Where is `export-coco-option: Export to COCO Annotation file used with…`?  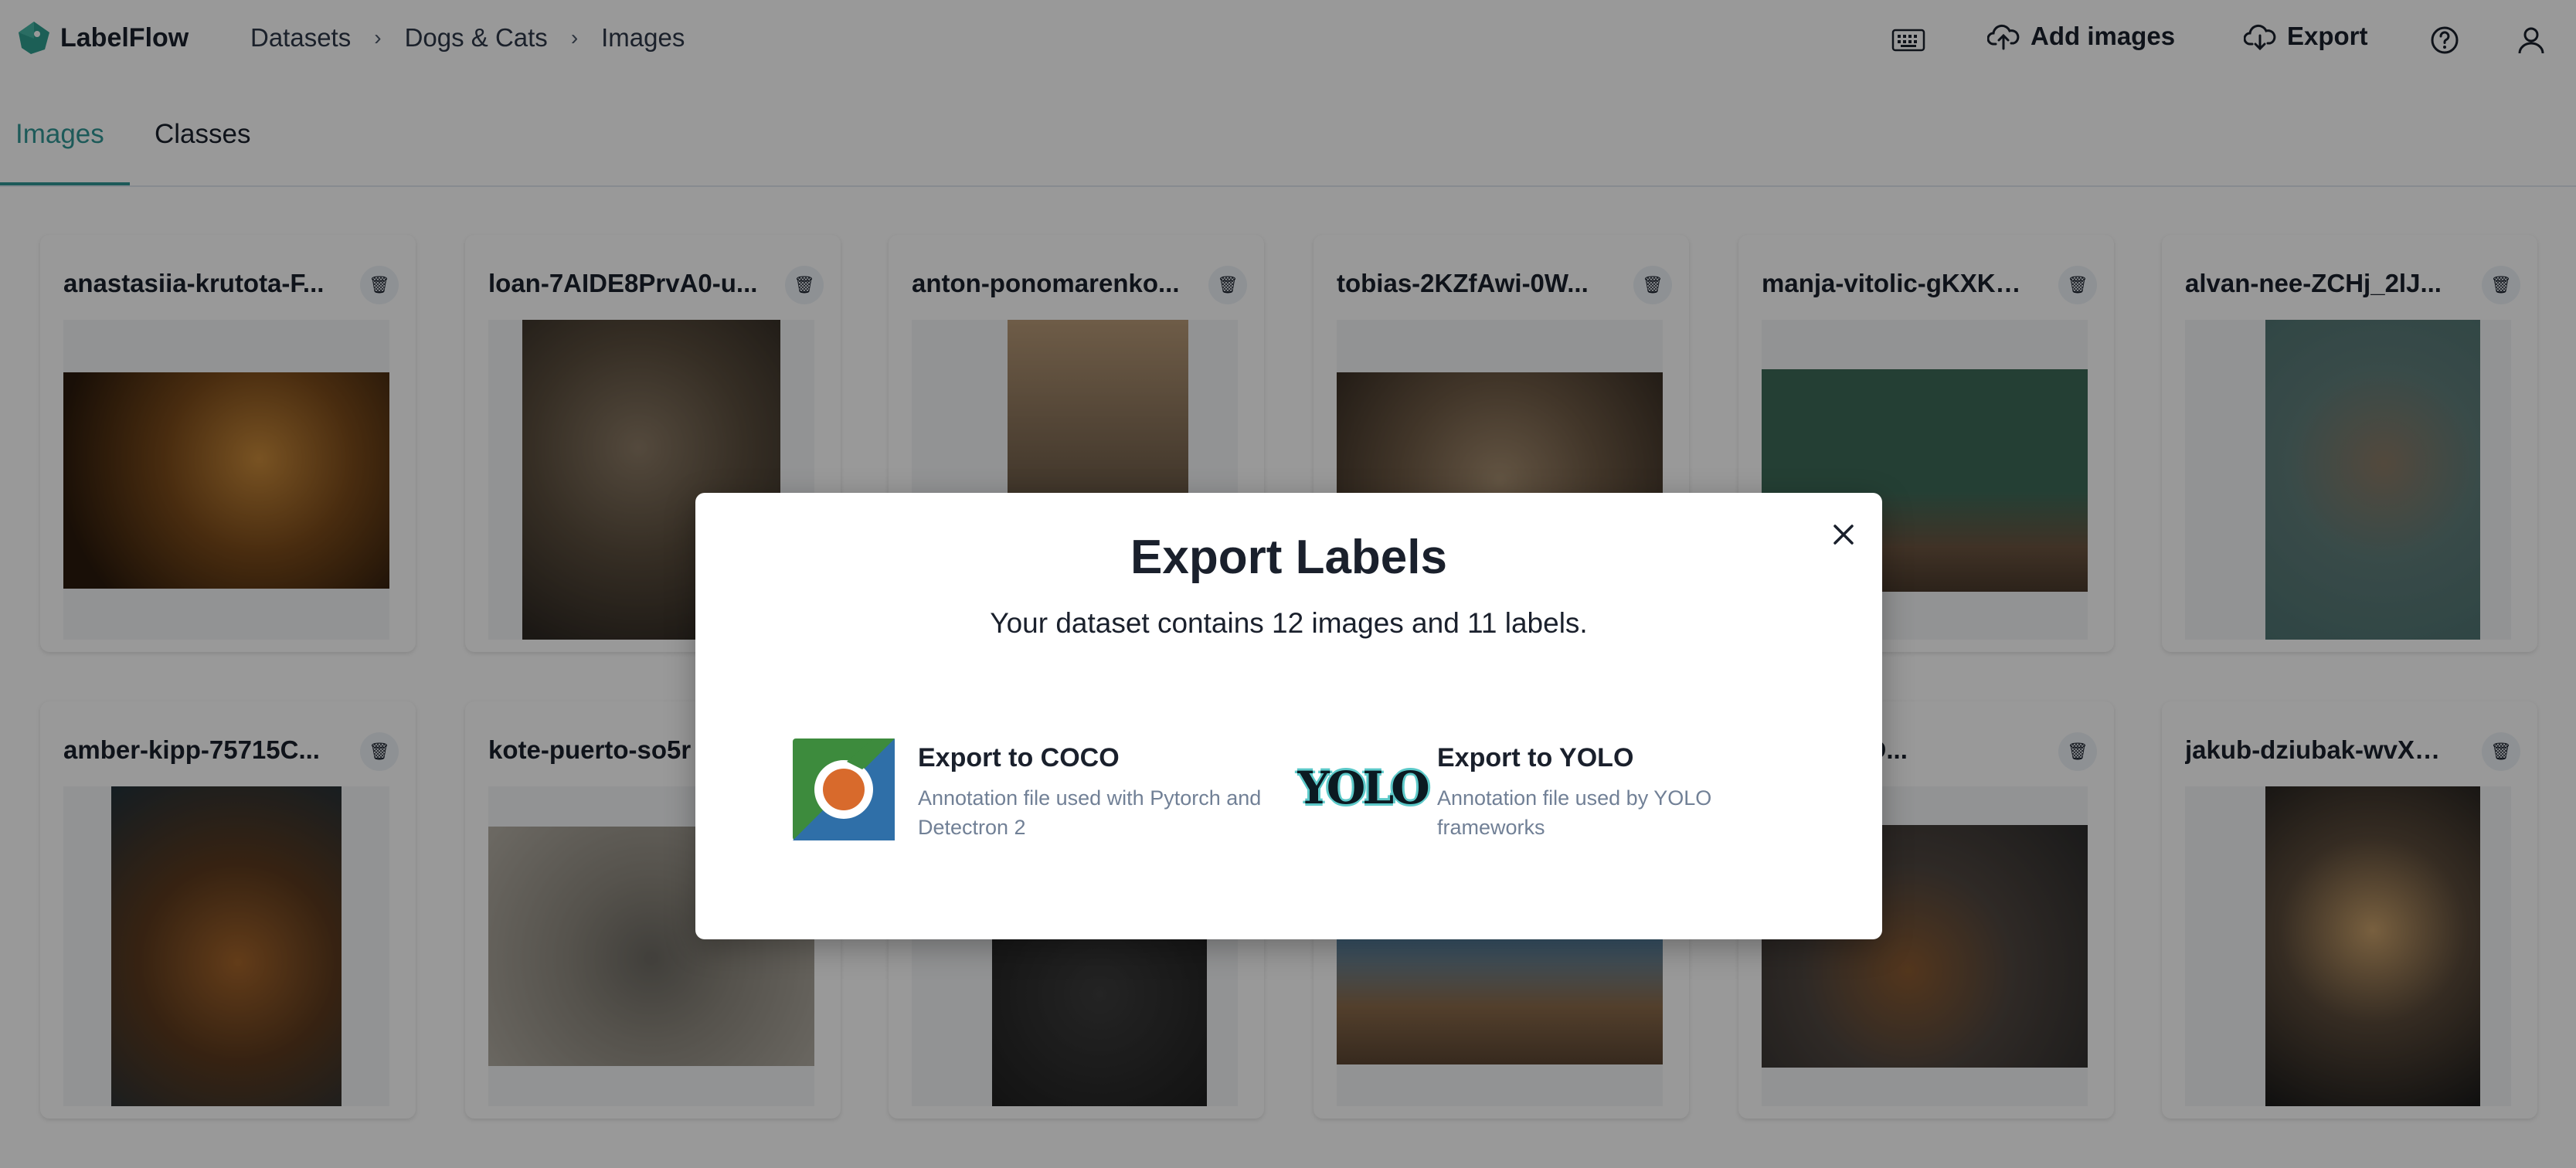 export-coco-option: Export to COCO Annotation file used with… is located at coordinates (1032, 792).